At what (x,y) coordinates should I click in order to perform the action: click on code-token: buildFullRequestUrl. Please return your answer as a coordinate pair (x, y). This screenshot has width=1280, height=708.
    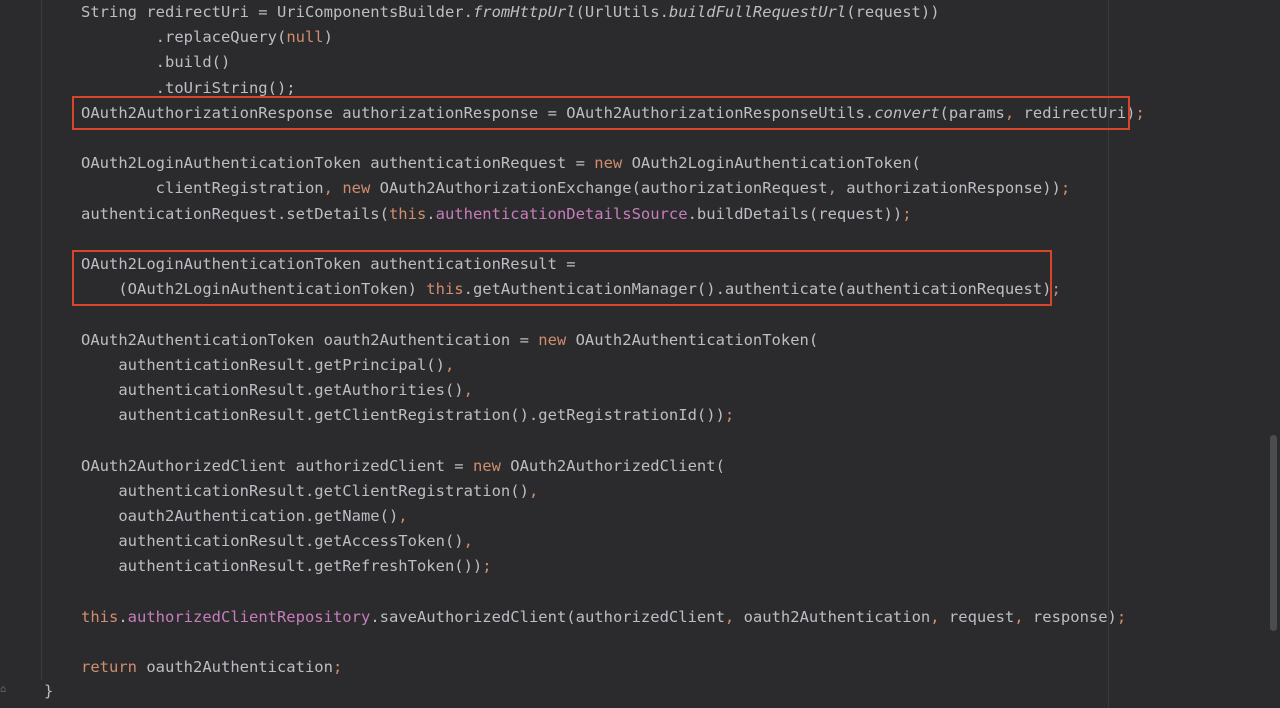
    Looking at the image, I should click on (757, 12).